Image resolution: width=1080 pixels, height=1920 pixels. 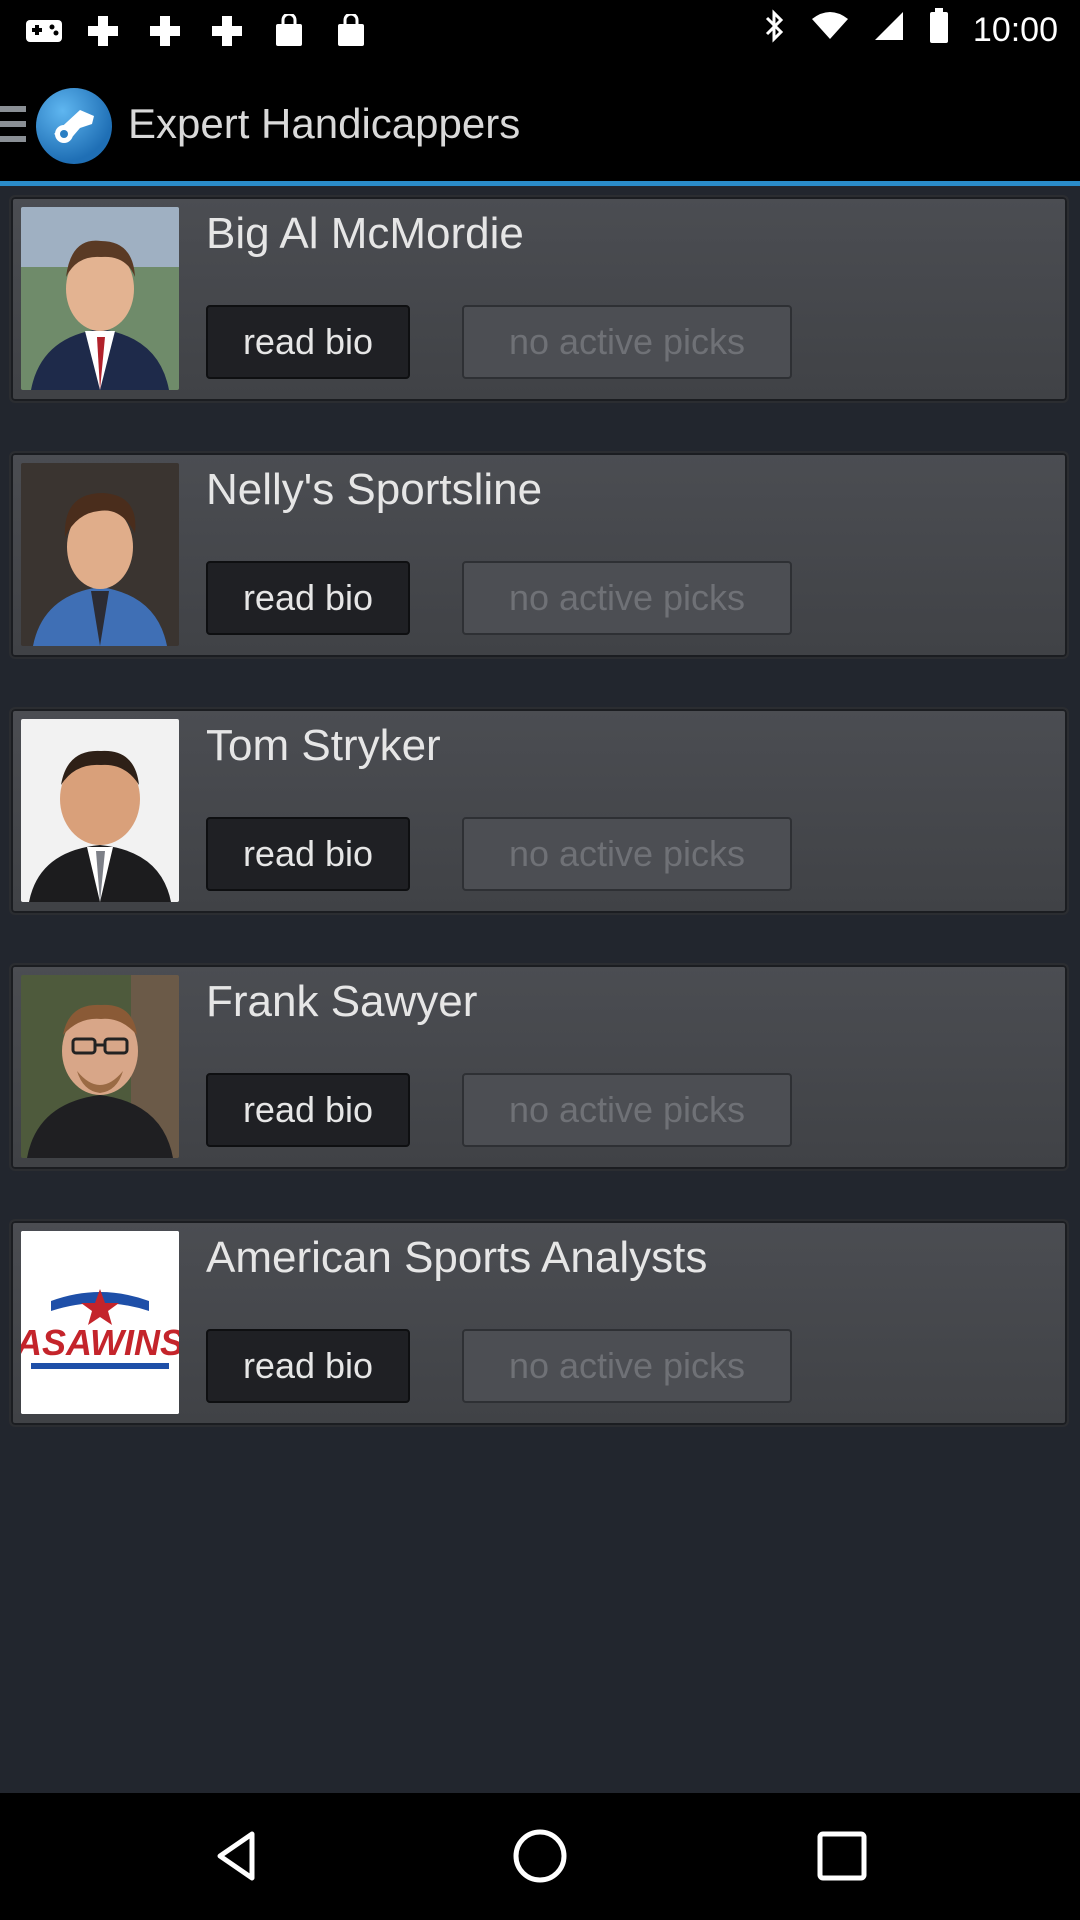 I want to click on home-icon, so click(x=540, y=1856).